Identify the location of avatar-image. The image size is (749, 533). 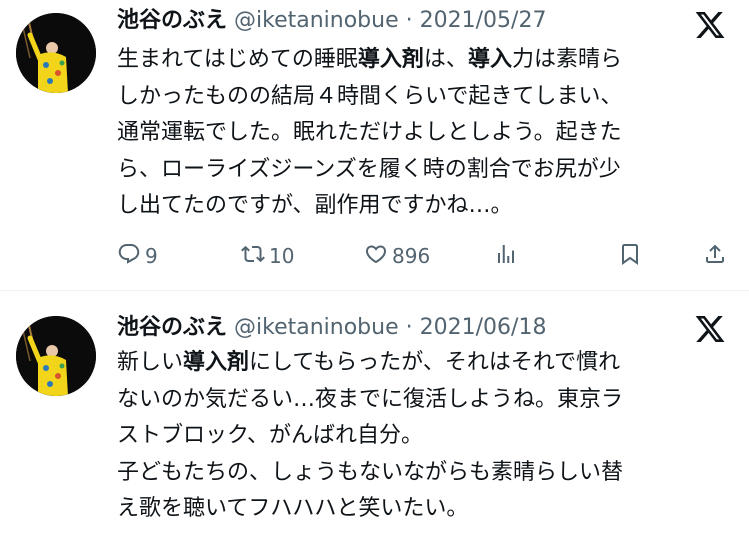
(56, 356).